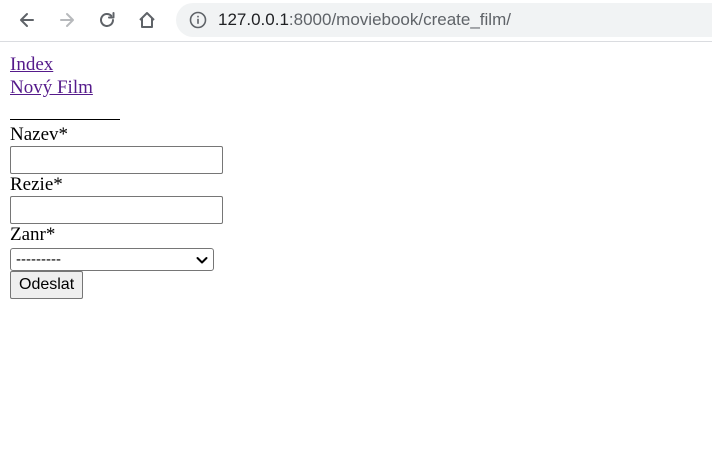 The image size is (712, 473). I want to click on url-text: 127.0.0.1:8000/moviebook/create_film/, so click(364, 19).